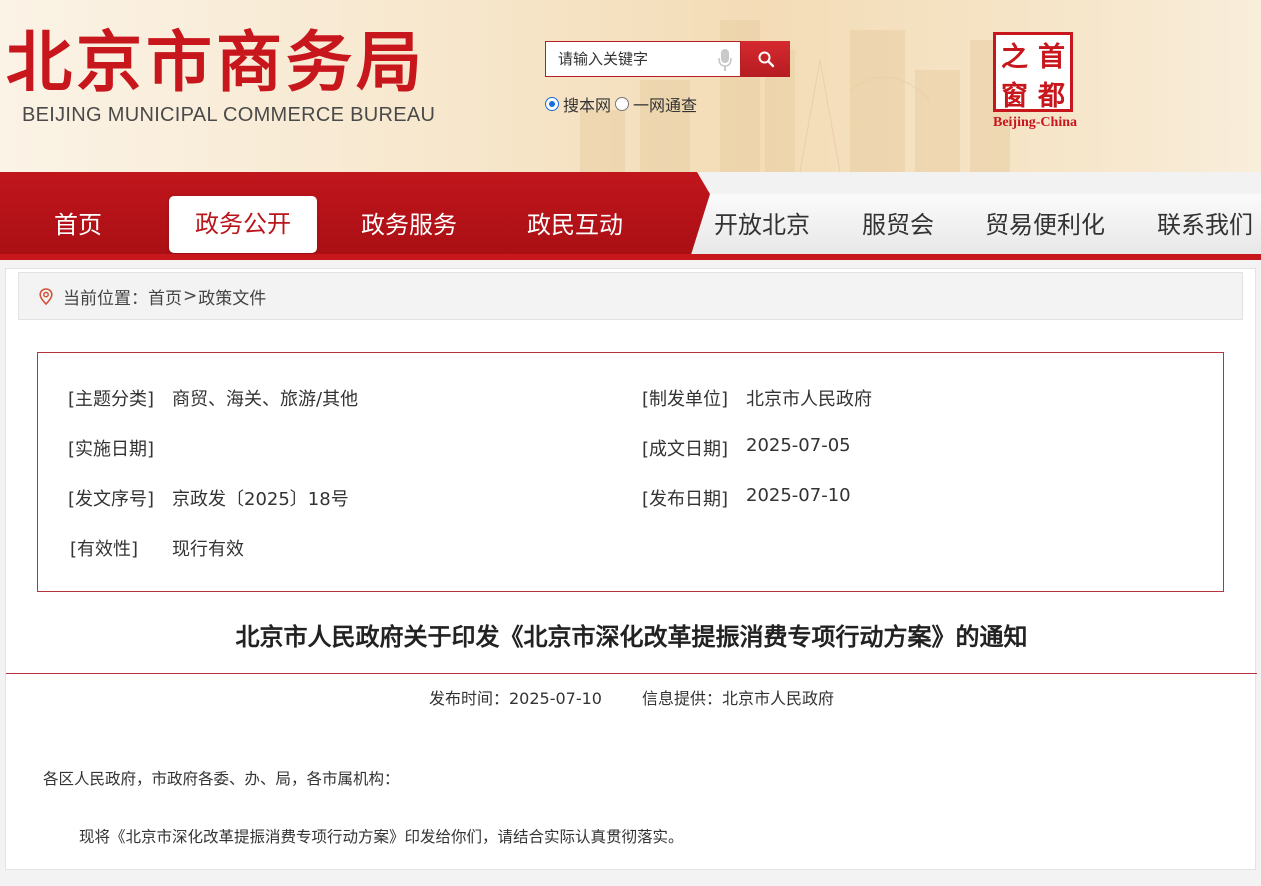 This screenshot has width=1261, height=886. What do you see at coordinates (685, 499) in the screenshot?
I see `meta-publish-date-label: [发布日期]` at bounding box center [685, 499].